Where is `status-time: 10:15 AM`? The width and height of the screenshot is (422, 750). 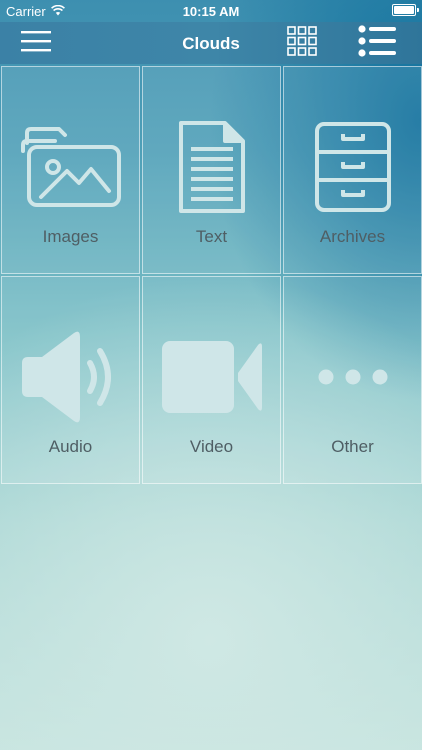 status-time: 10:15 AM is located at coordinates (211, 11).